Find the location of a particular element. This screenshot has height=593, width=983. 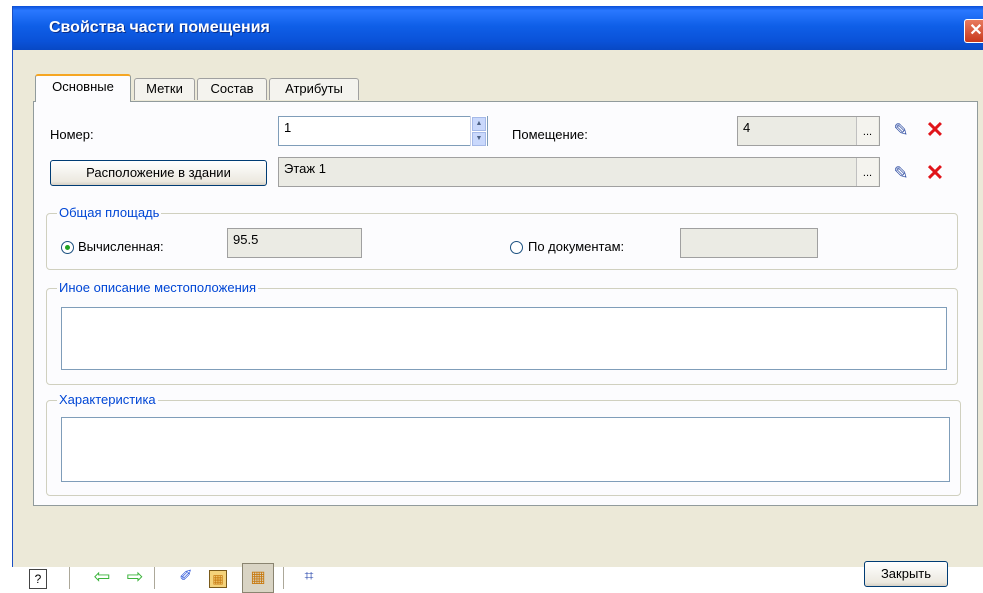

window-title: Свойства части помещения is located at coordinates (159, 27).